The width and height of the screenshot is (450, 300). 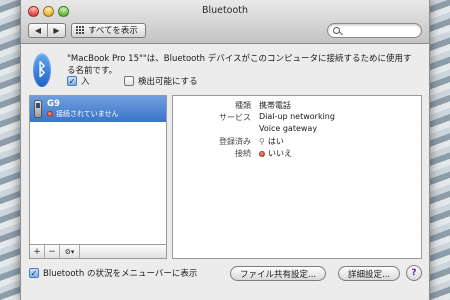 I want to click on search-icon, so click(x=336, y=30).